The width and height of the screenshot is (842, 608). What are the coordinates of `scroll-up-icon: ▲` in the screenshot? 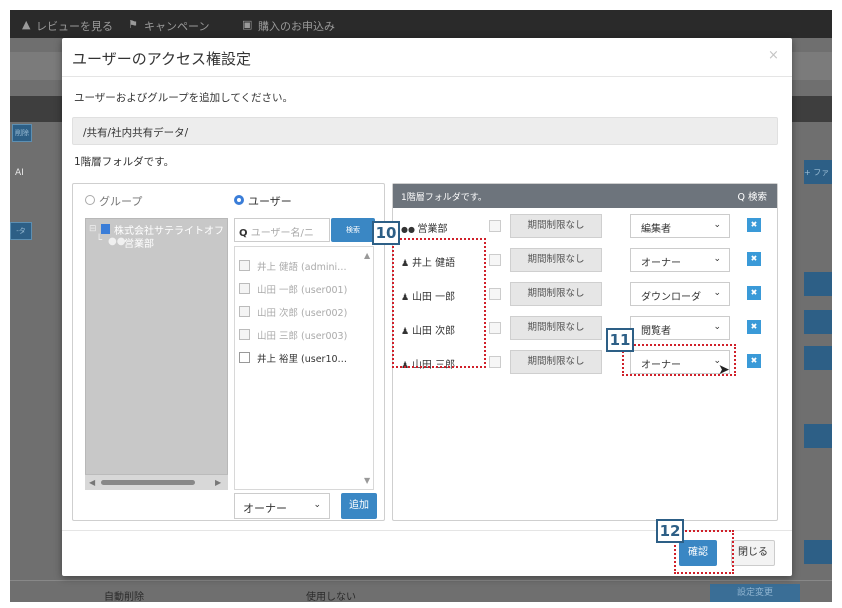 It's located at (367, 255).